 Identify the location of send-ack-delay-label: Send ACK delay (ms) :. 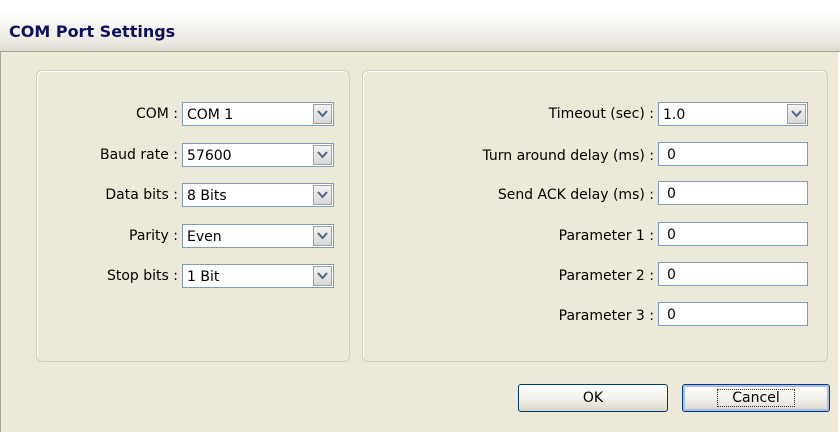
(575, 195).